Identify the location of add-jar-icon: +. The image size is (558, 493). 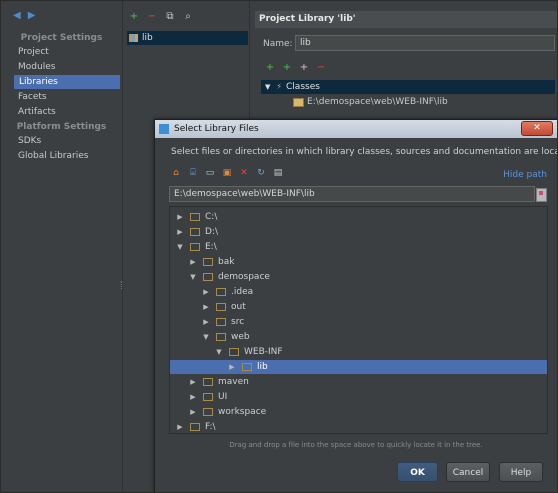
(287, 68).